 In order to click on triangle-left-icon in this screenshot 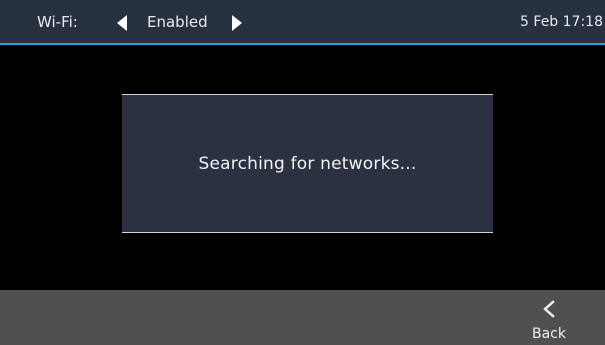, I will do `click(122, 23)`.